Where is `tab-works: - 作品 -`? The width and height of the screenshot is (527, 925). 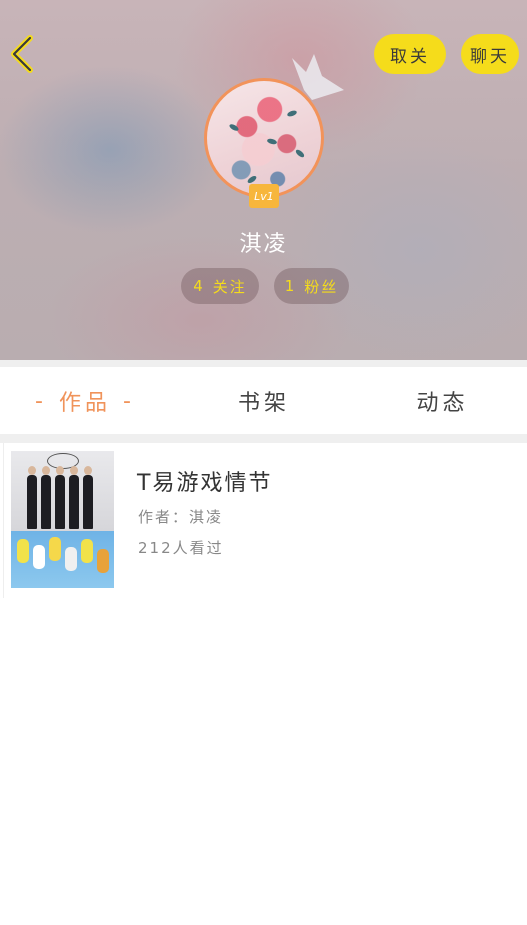 tab-works: - 作品 - is located at coordinates (85, 401).